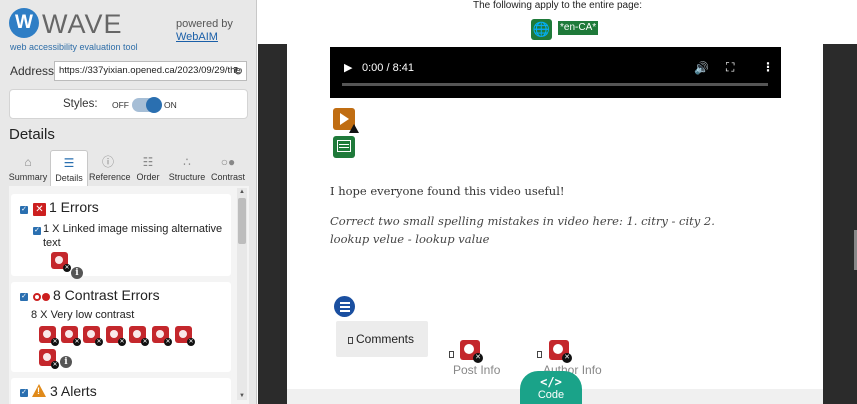 The height and width of the screenshot is (404, 857). Describe the element at coordinates (69, 163) in the screenshot. I see `list-icon: ☰` at that location.